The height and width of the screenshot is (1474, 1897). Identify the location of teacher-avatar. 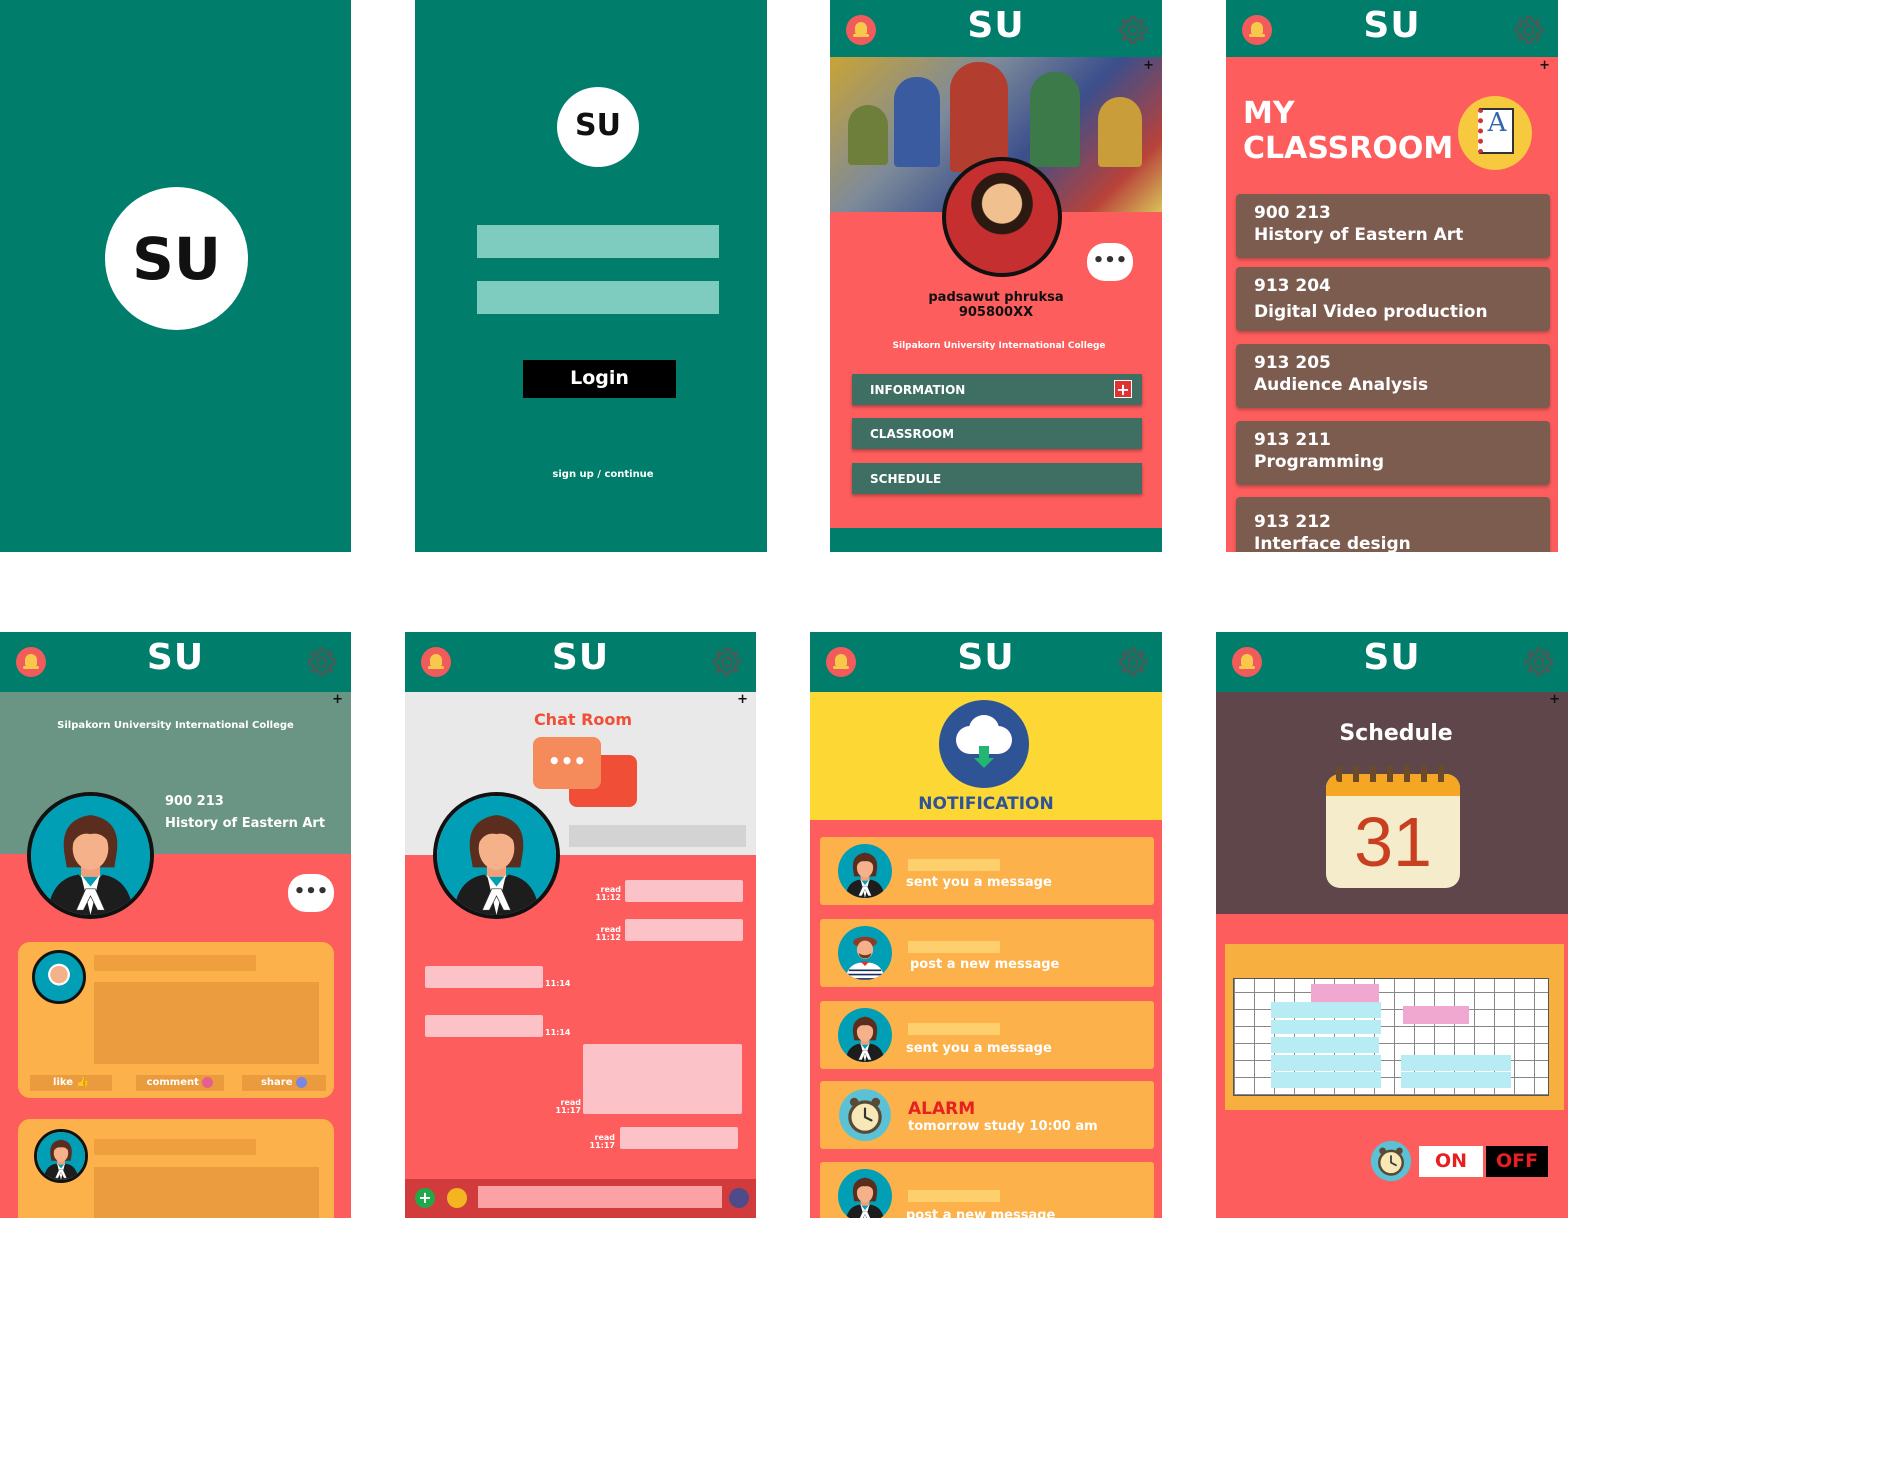
(90, 855).